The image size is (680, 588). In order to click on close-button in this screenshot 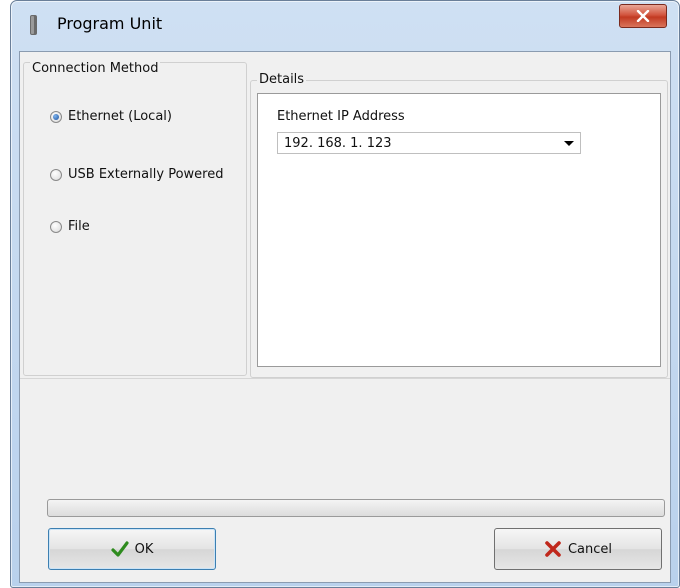, I will do `click(643, 16)`.